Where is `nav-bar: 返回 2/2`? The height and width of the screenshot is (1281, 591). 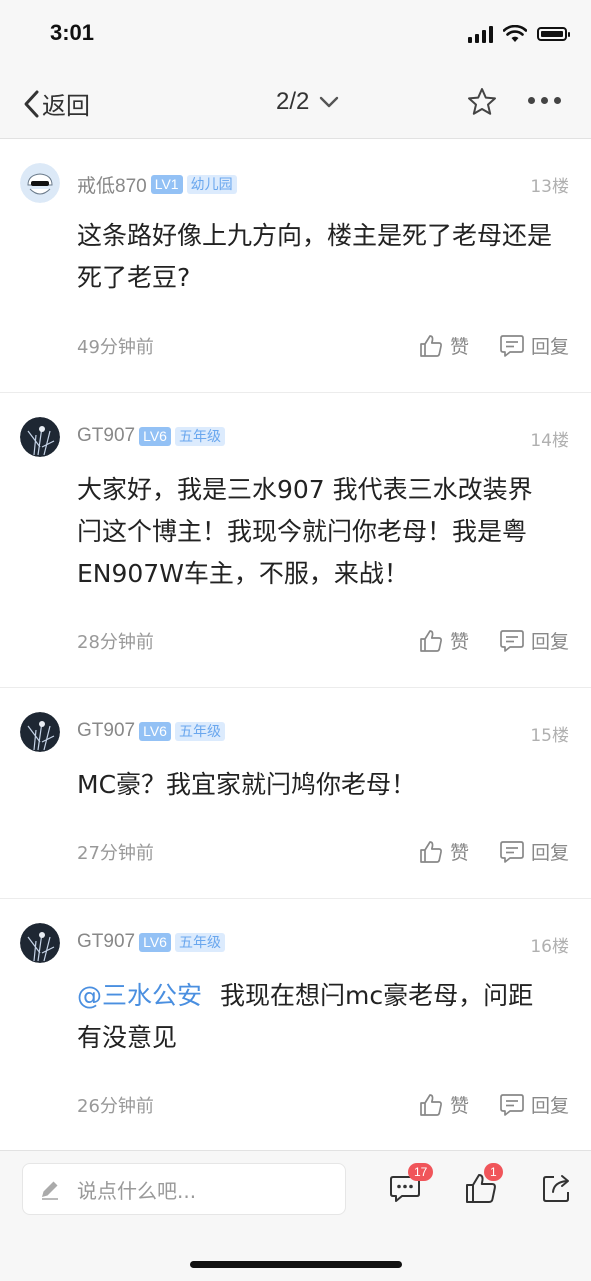 nav-bar: 返回 2/2 is located at coordinates (295, 104).